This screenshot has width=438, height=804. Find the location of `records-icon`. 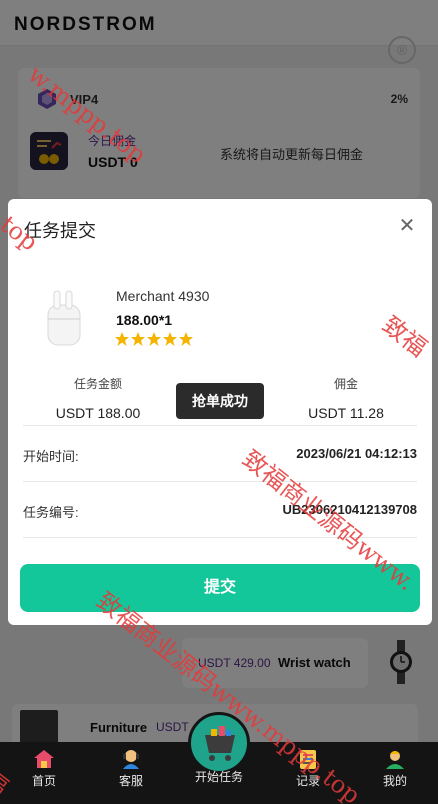

records-icon is located at coordinates (308, 759).